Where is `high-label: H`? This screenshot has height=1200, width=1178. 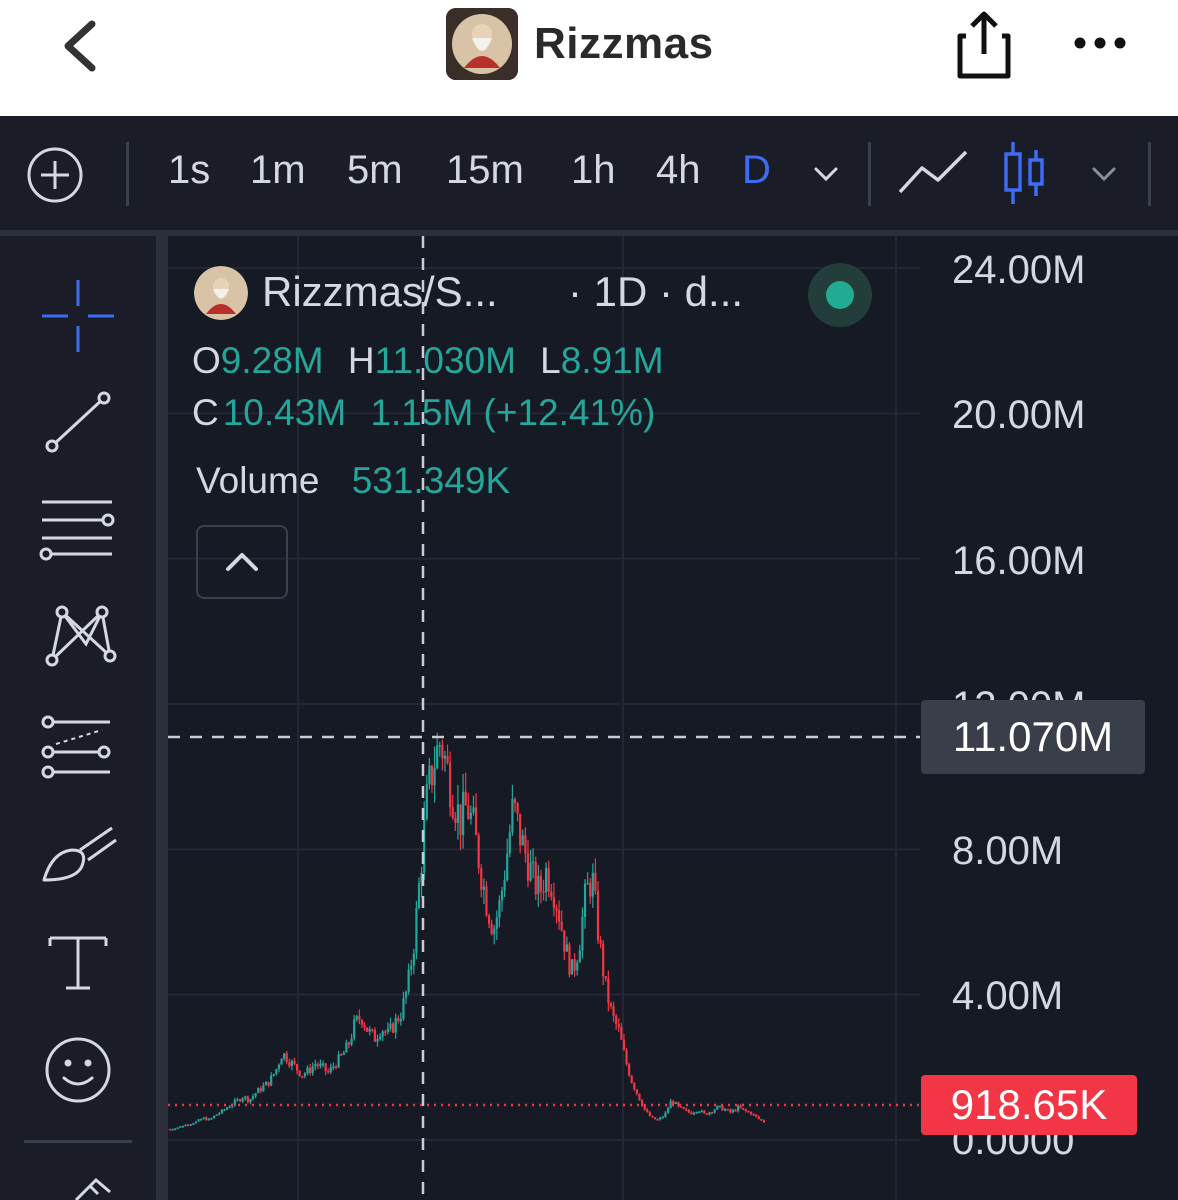 high-label: H is located at coordinates (361, 360).